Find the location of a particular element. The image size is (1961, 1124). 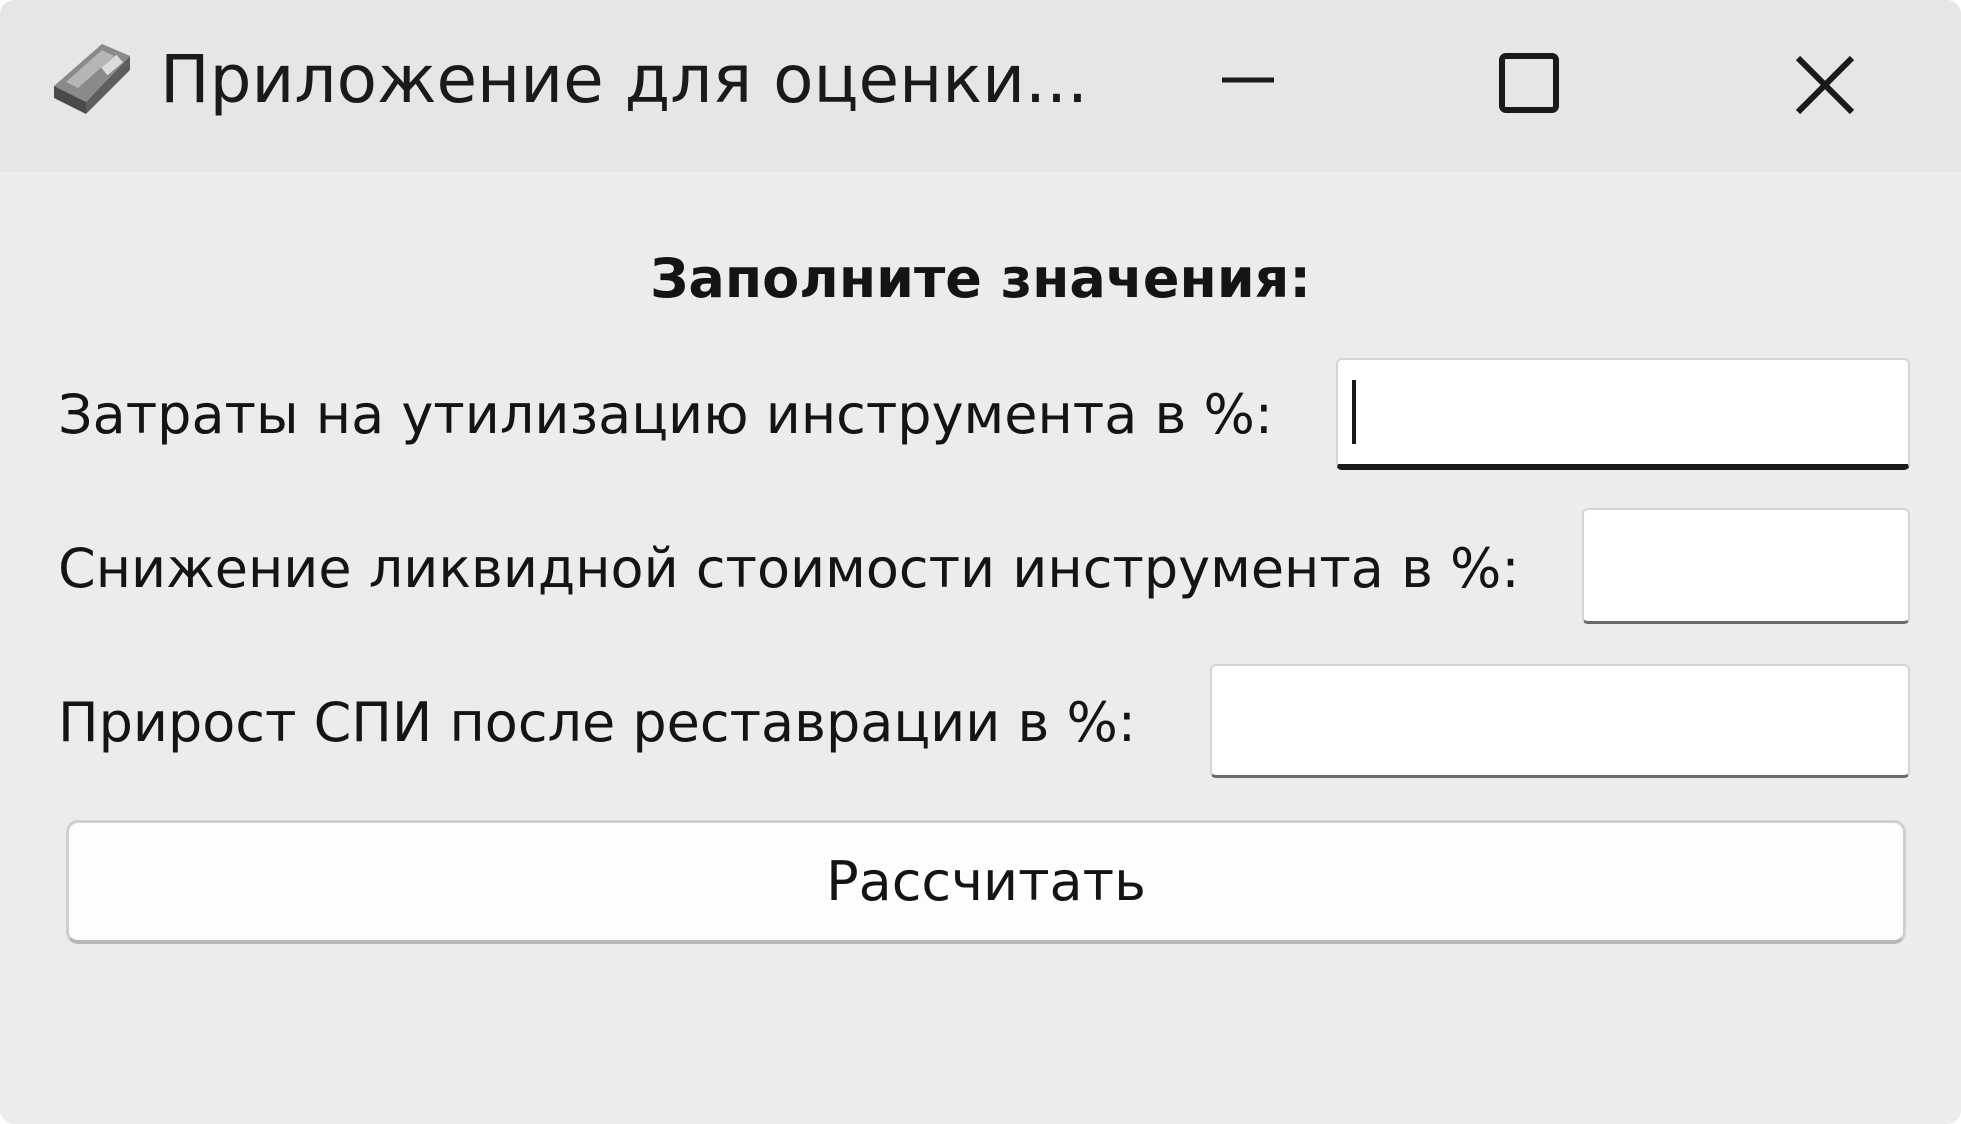

maximize-icon is located at coordinates (1533, 85).